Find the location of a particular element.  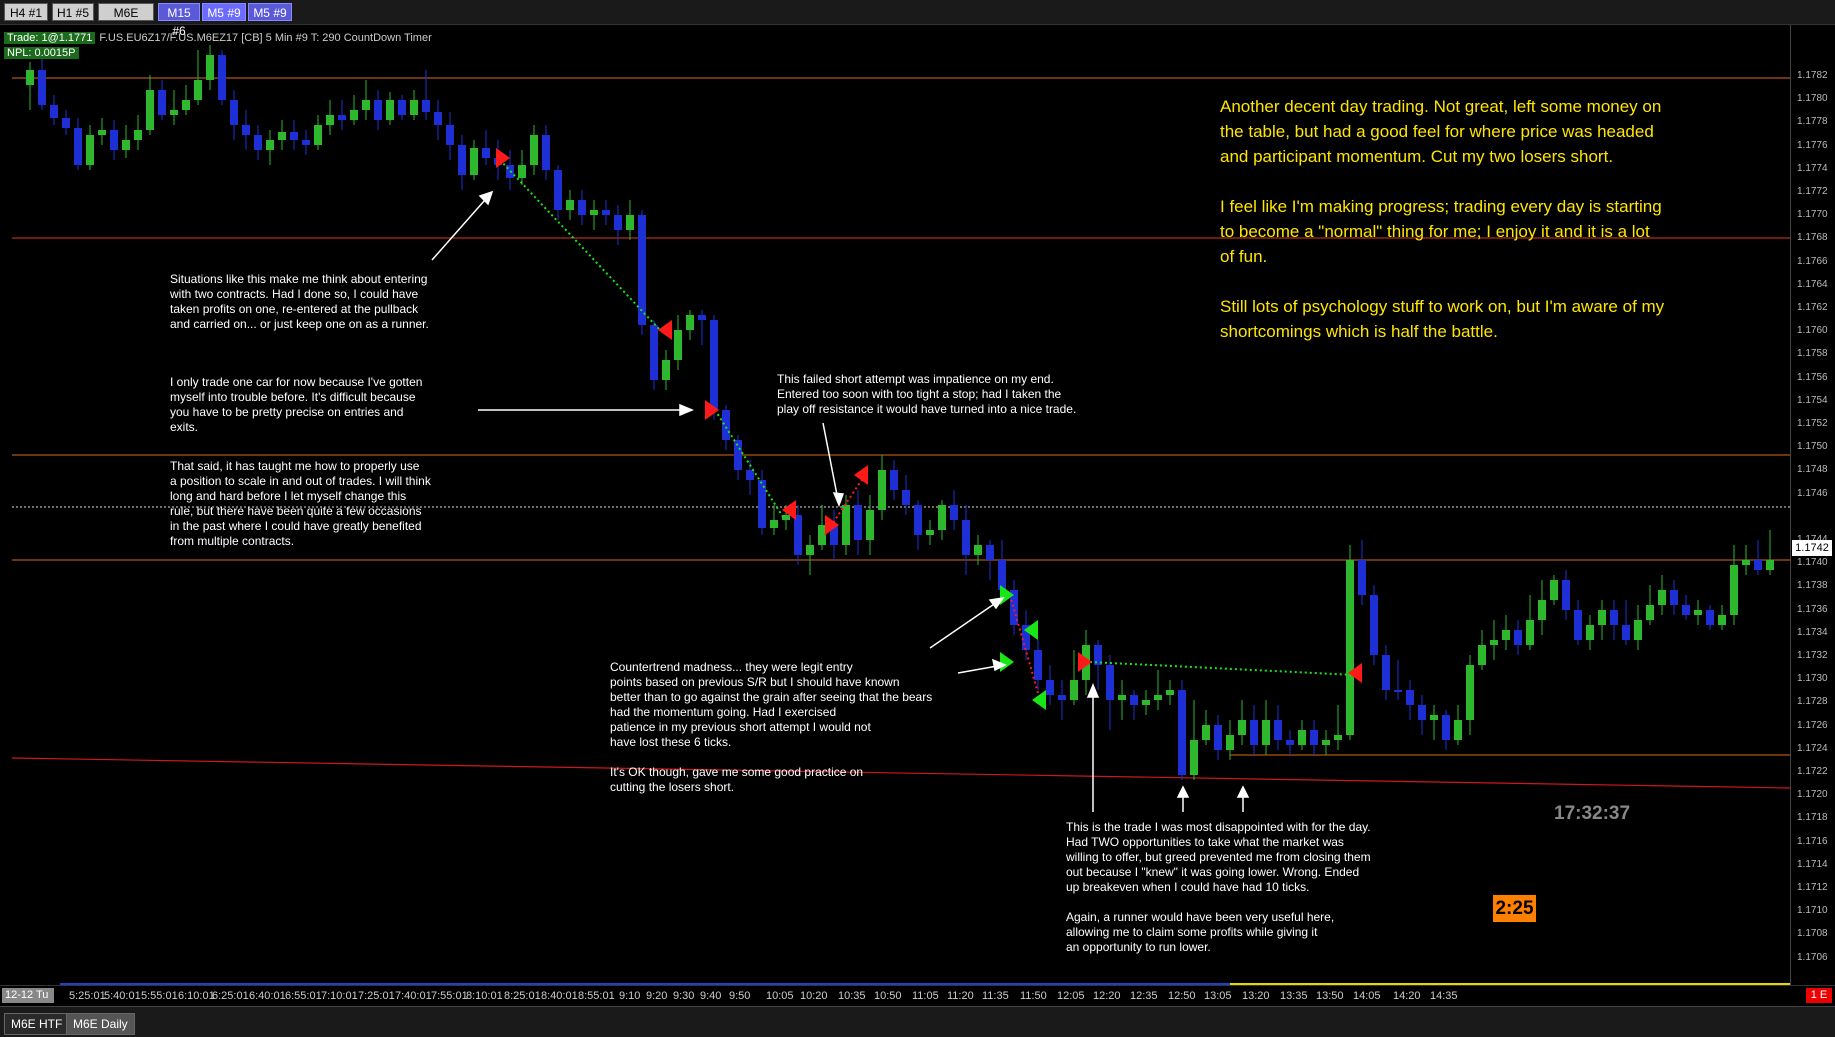

price-tick-label: 1.1718 is located at coordinates (1812, 818).